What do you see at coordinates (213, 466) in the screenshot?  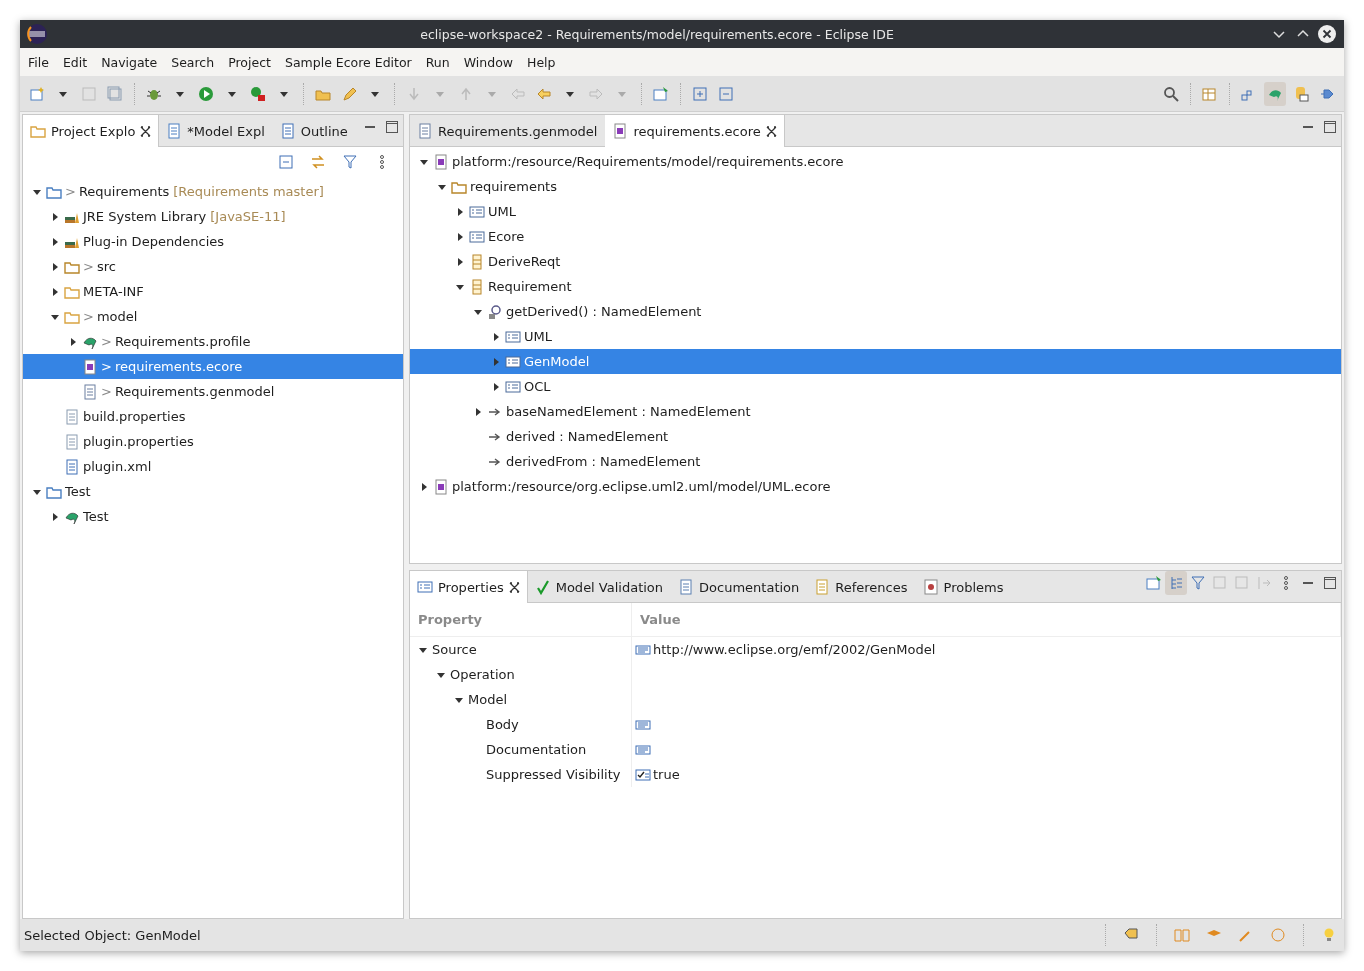 I see `tree-item: plugin.xml` at bounding box center [213, 466].